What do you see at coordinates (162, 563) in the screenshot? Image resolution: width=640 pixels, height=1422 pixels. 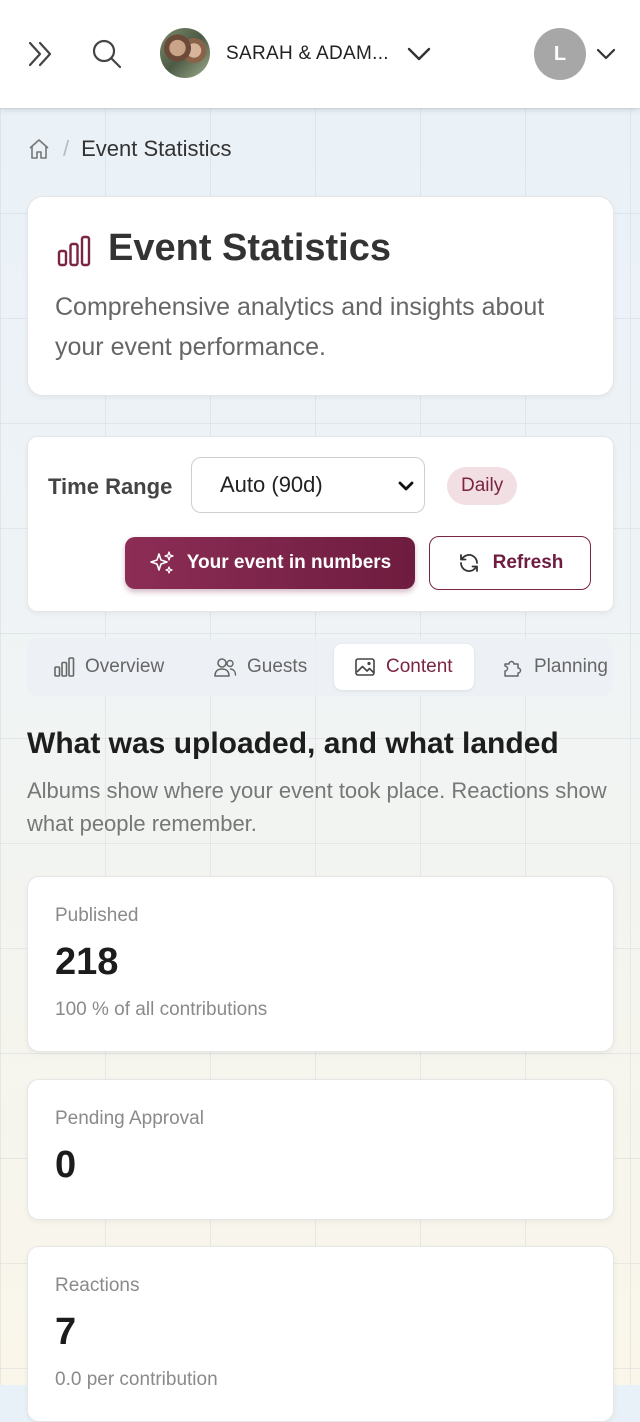 I see `sparkles-icon` at bounding box center [162, 563].